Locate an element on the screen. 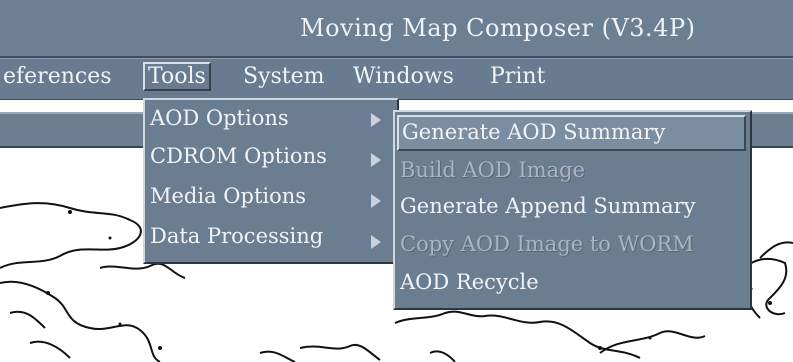 Image resolution: width=793 pixels, height=362 pixels. menu-item-label: Generate Append Summary is located at coordinates (548, 206).